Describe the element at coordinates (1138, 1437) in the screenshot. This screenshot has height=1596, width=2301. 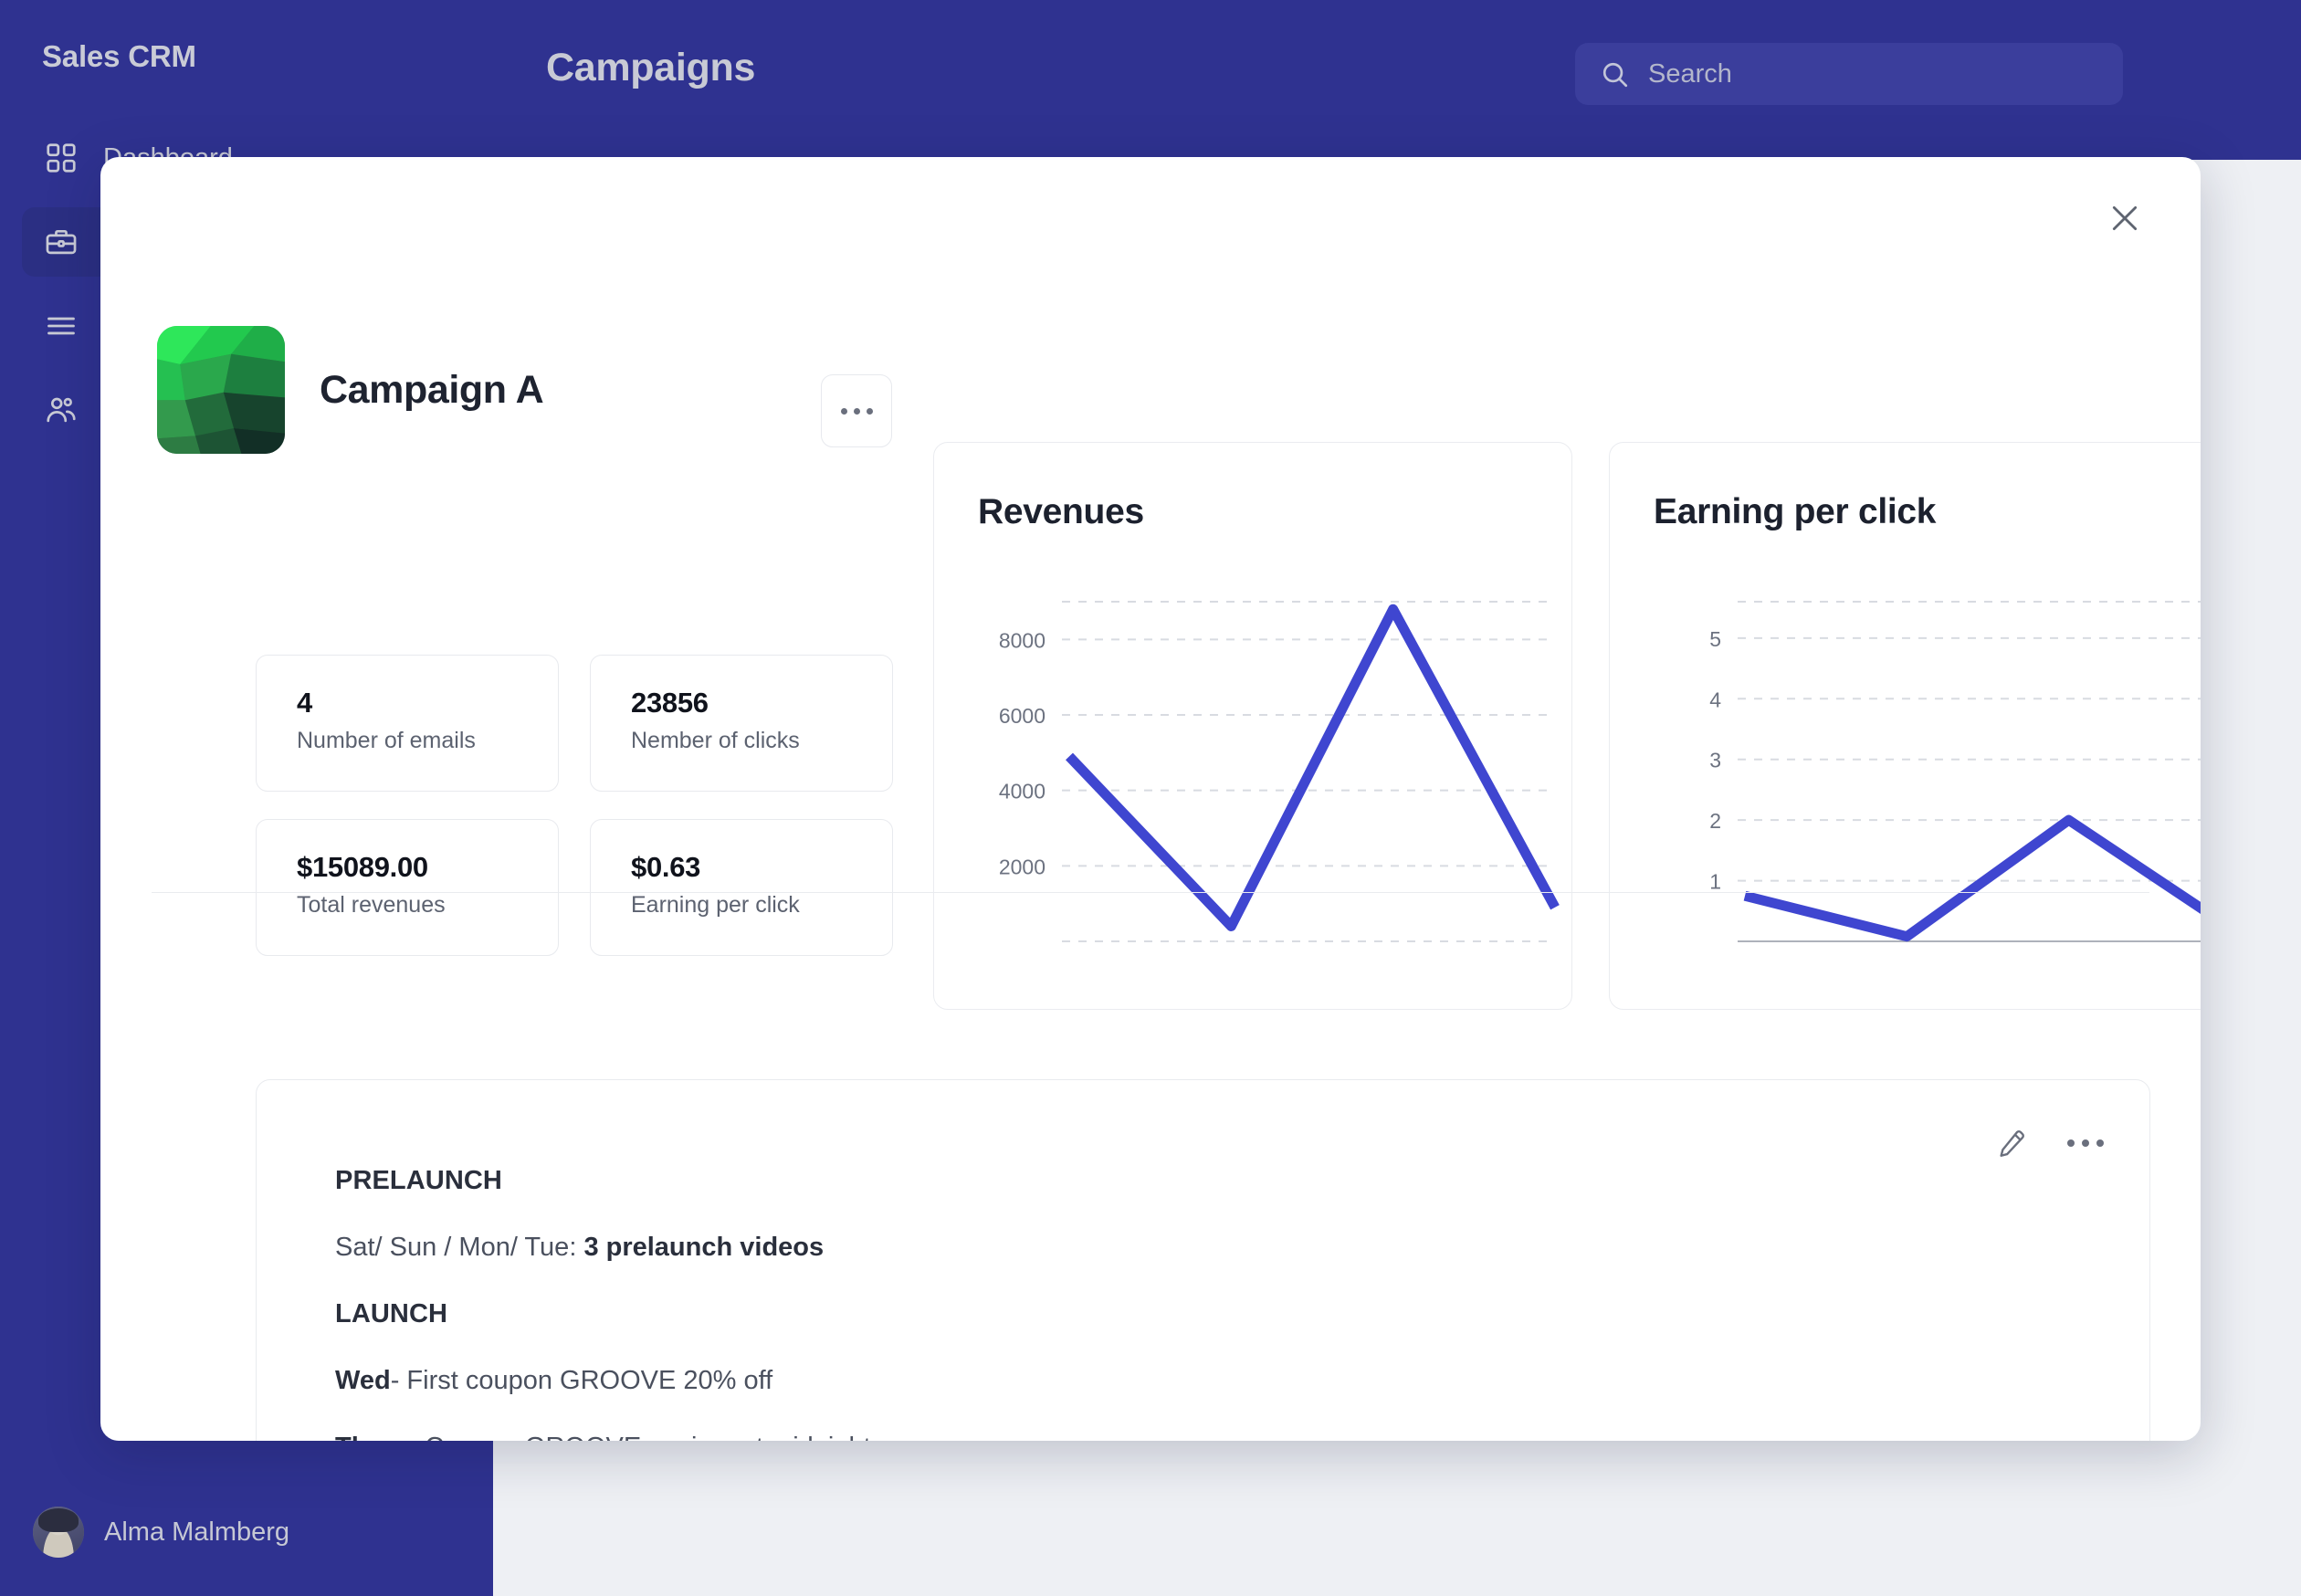
I see `note-thurs-line: Thurs- Coupon GROOVE expires at midnight` at that location.